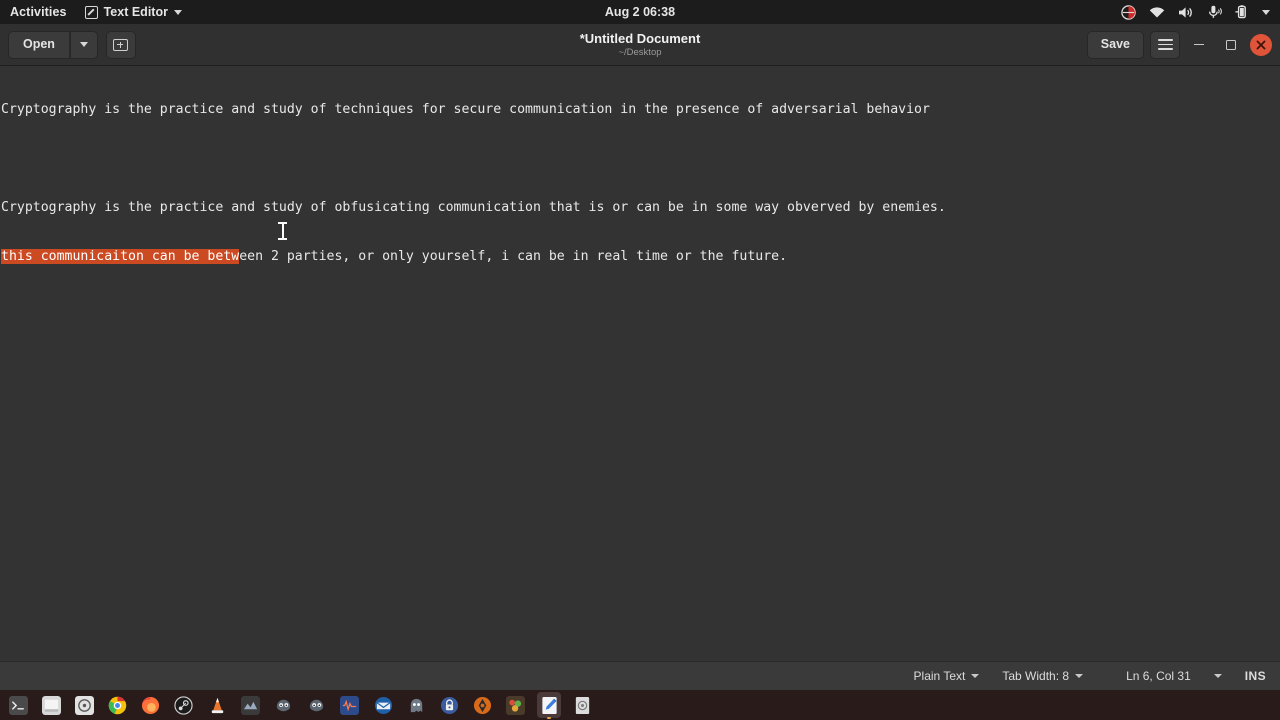 The image size is (1280, 720). Describe the element at coordinates (1186, 12) in the screenshot. I see `volume-icon` at that location.